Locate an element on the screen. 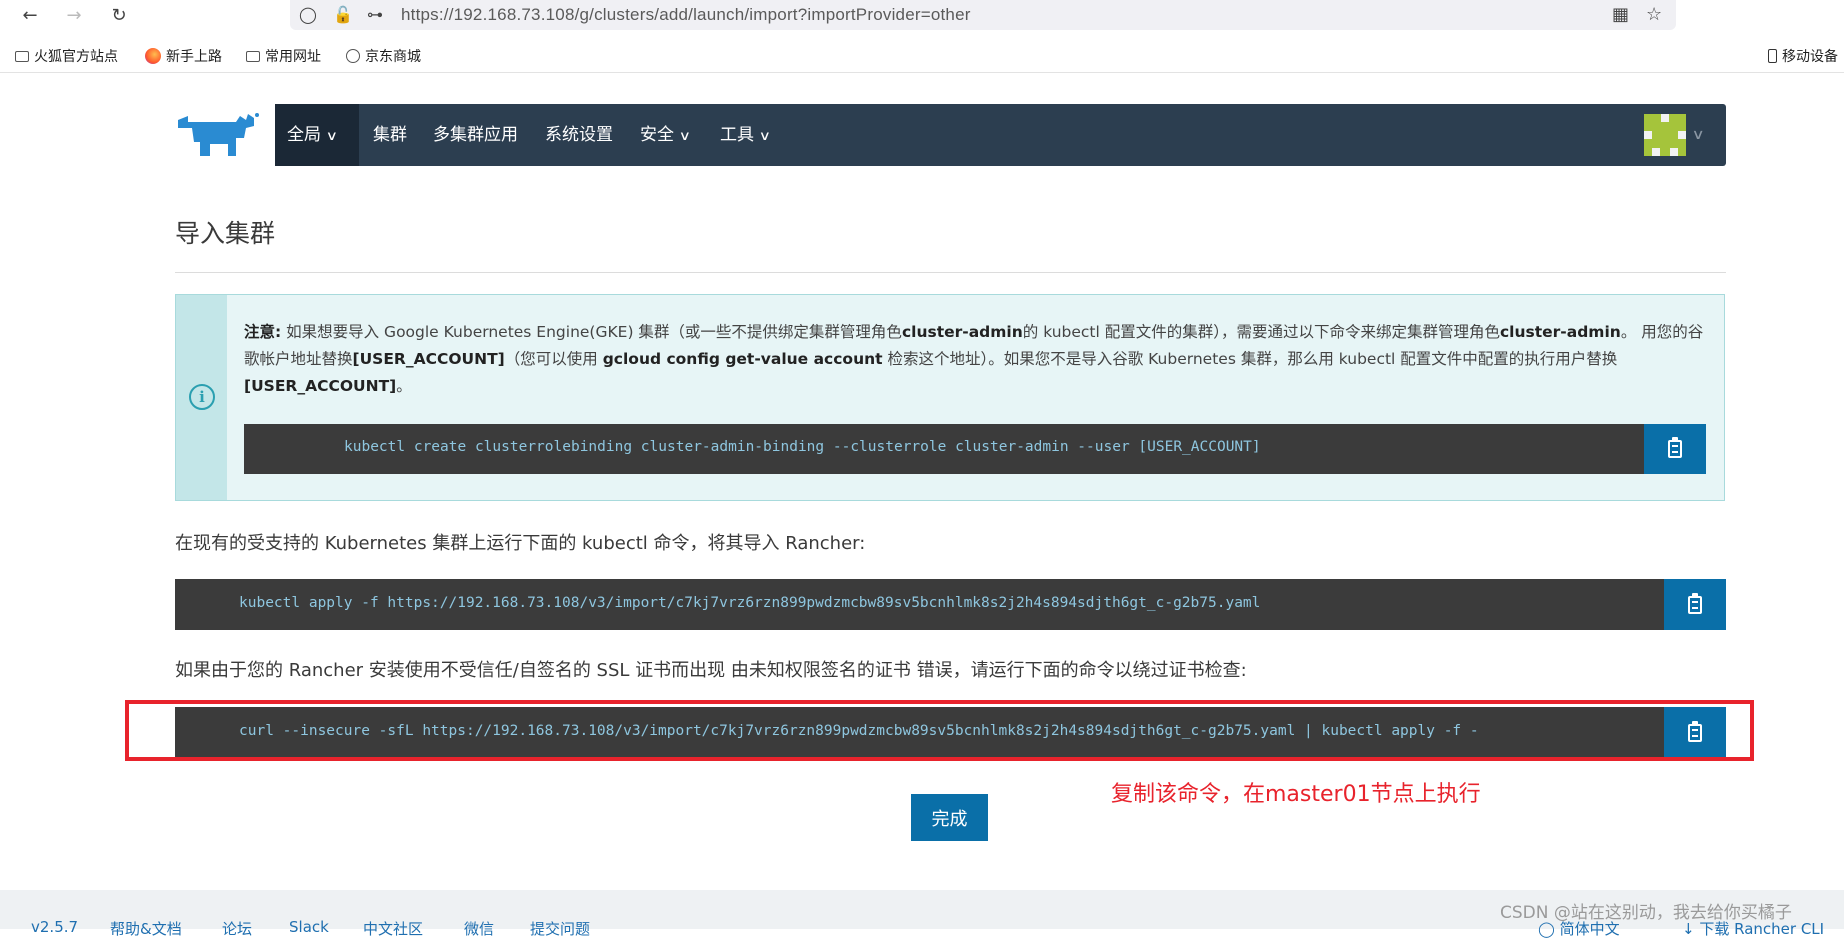 Image resolution: width=1844 pixels, height=939 pixels. bookmark-item: 常用网址 is located at coordinates (283, 56).